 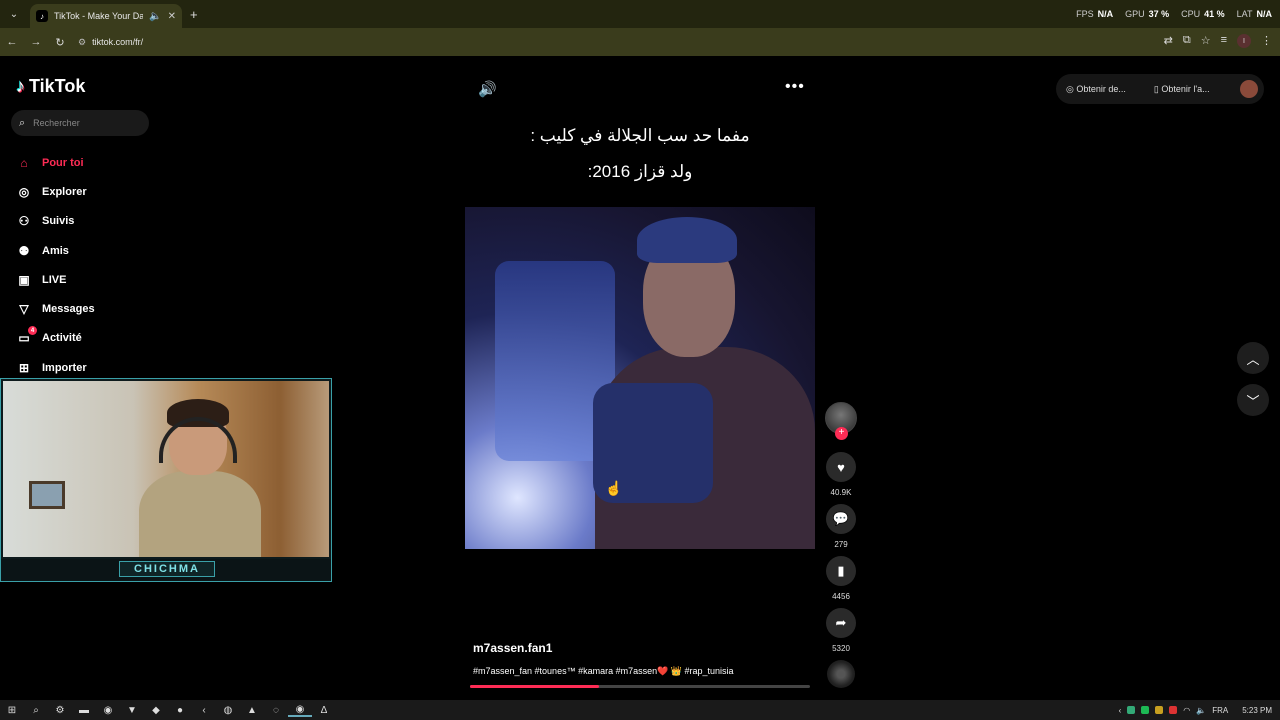 What do you see at coordinates (118, 42) in the screenshot?
I see `url-text: tiktok.com/fr/` at bounding box center [118, 42].